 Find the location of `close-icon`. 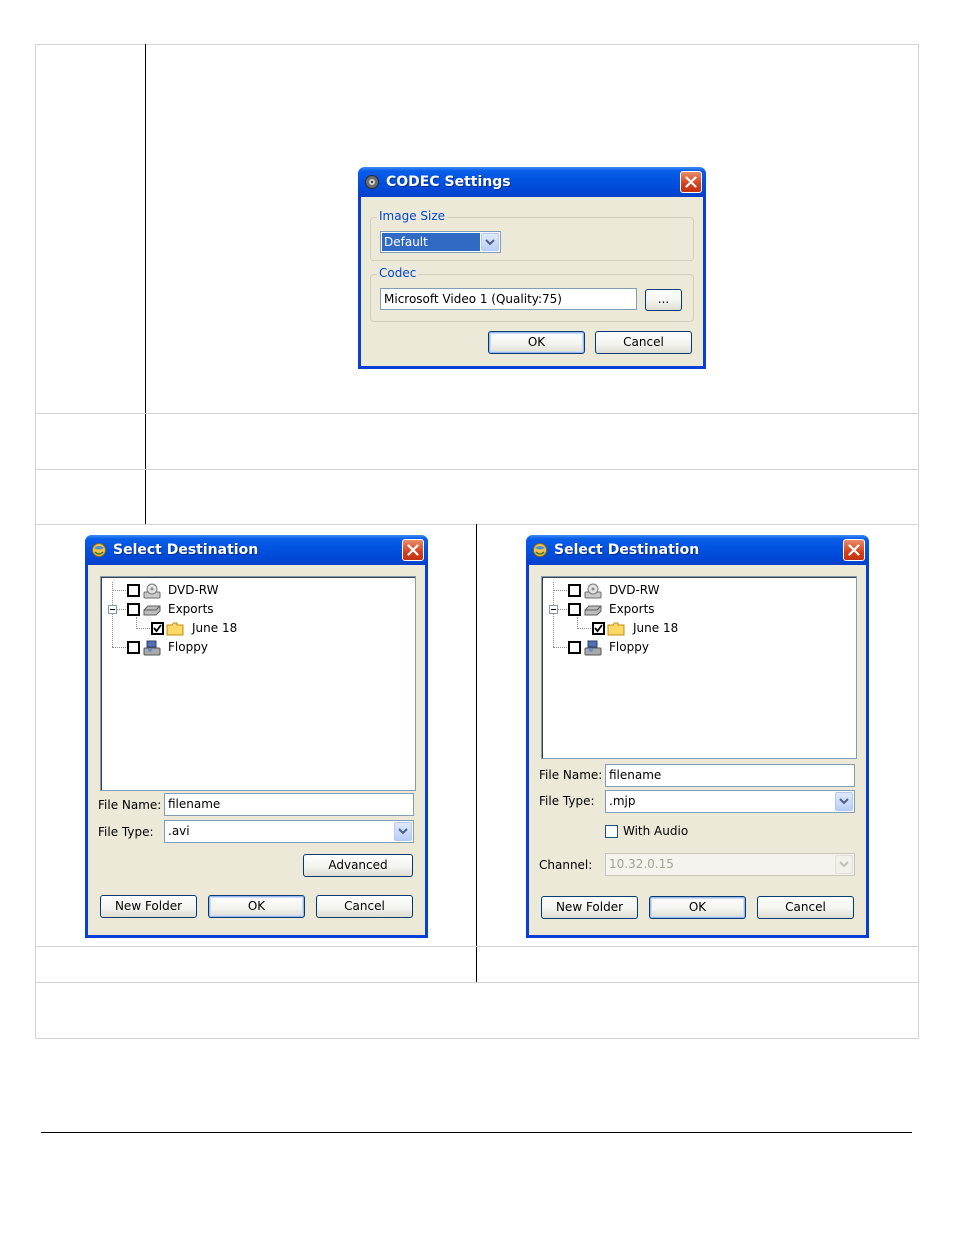

close-icon is located at coordinates (691, 182).